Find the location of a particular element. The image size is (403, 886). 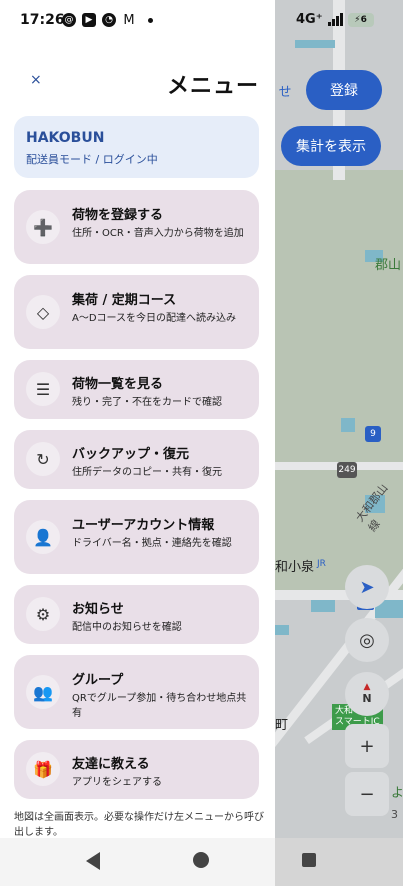

menu-item-desc: 住所・OCR・音声入力から荷物を追加 is located at coordinates (158, 233).